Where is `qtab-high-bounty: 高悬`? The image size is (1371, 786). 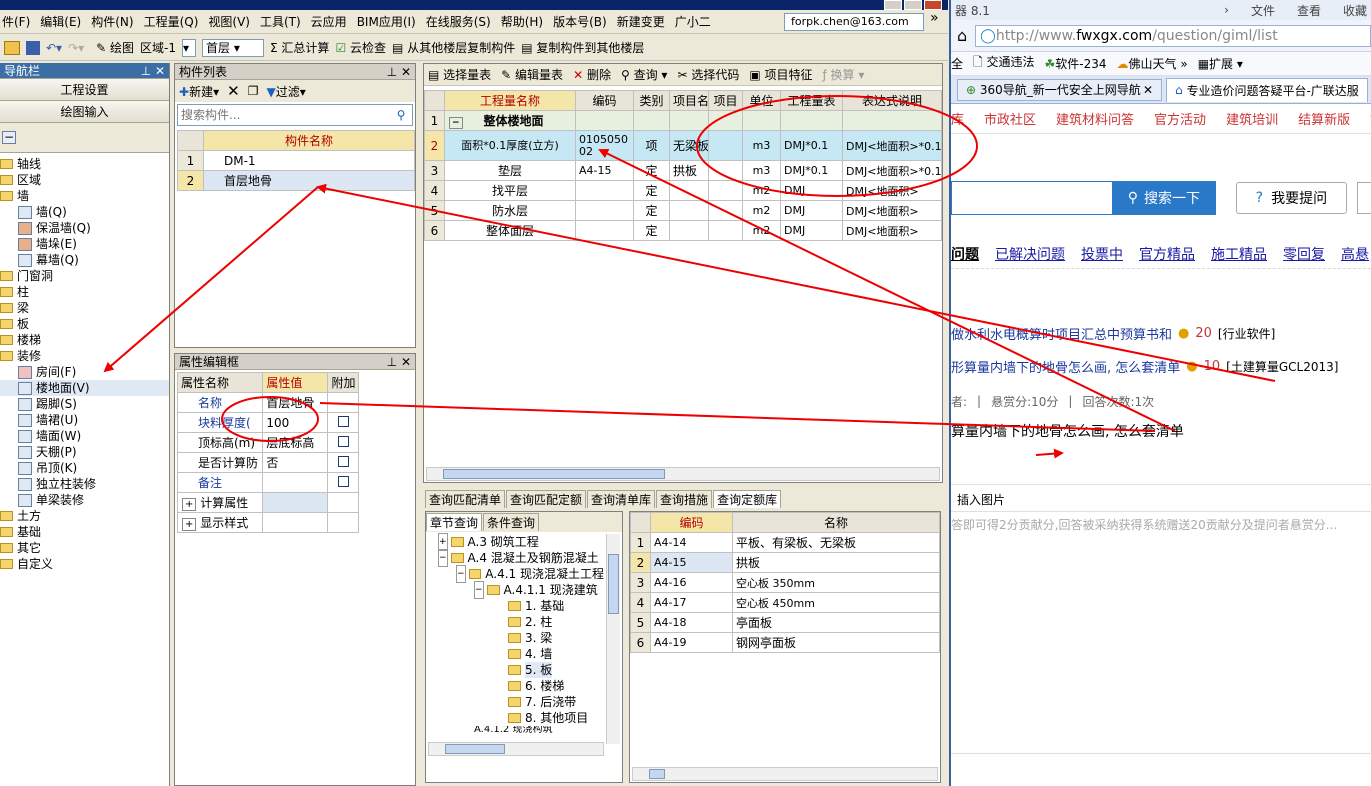
qtab-high-bounty: 高悬 is located at coordinates (1355, 254).